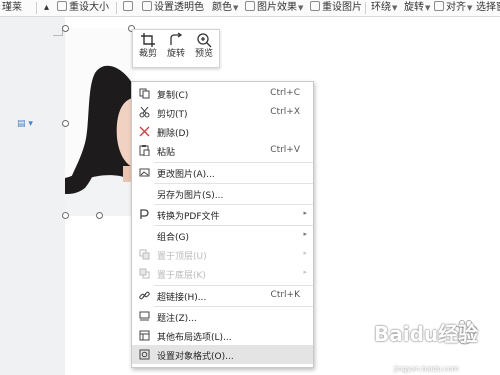 The image size is (500, 375). I want to click on rotate-ribbon-button: 旋转▼, so click(417, 8).